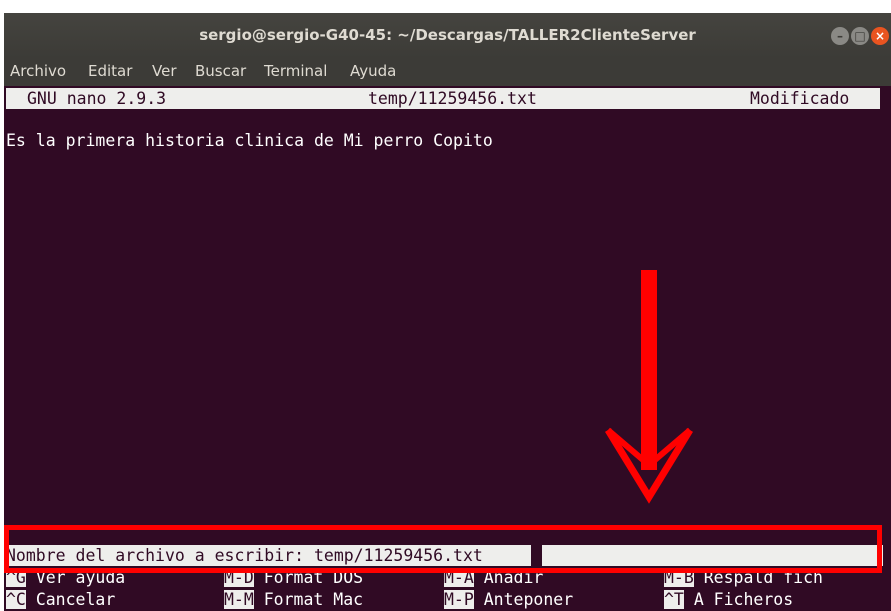  What do you see at coordinates (459, 599) in the screenshot?
I see `shortcut-key: M-P` at bounding box center [459, 599].